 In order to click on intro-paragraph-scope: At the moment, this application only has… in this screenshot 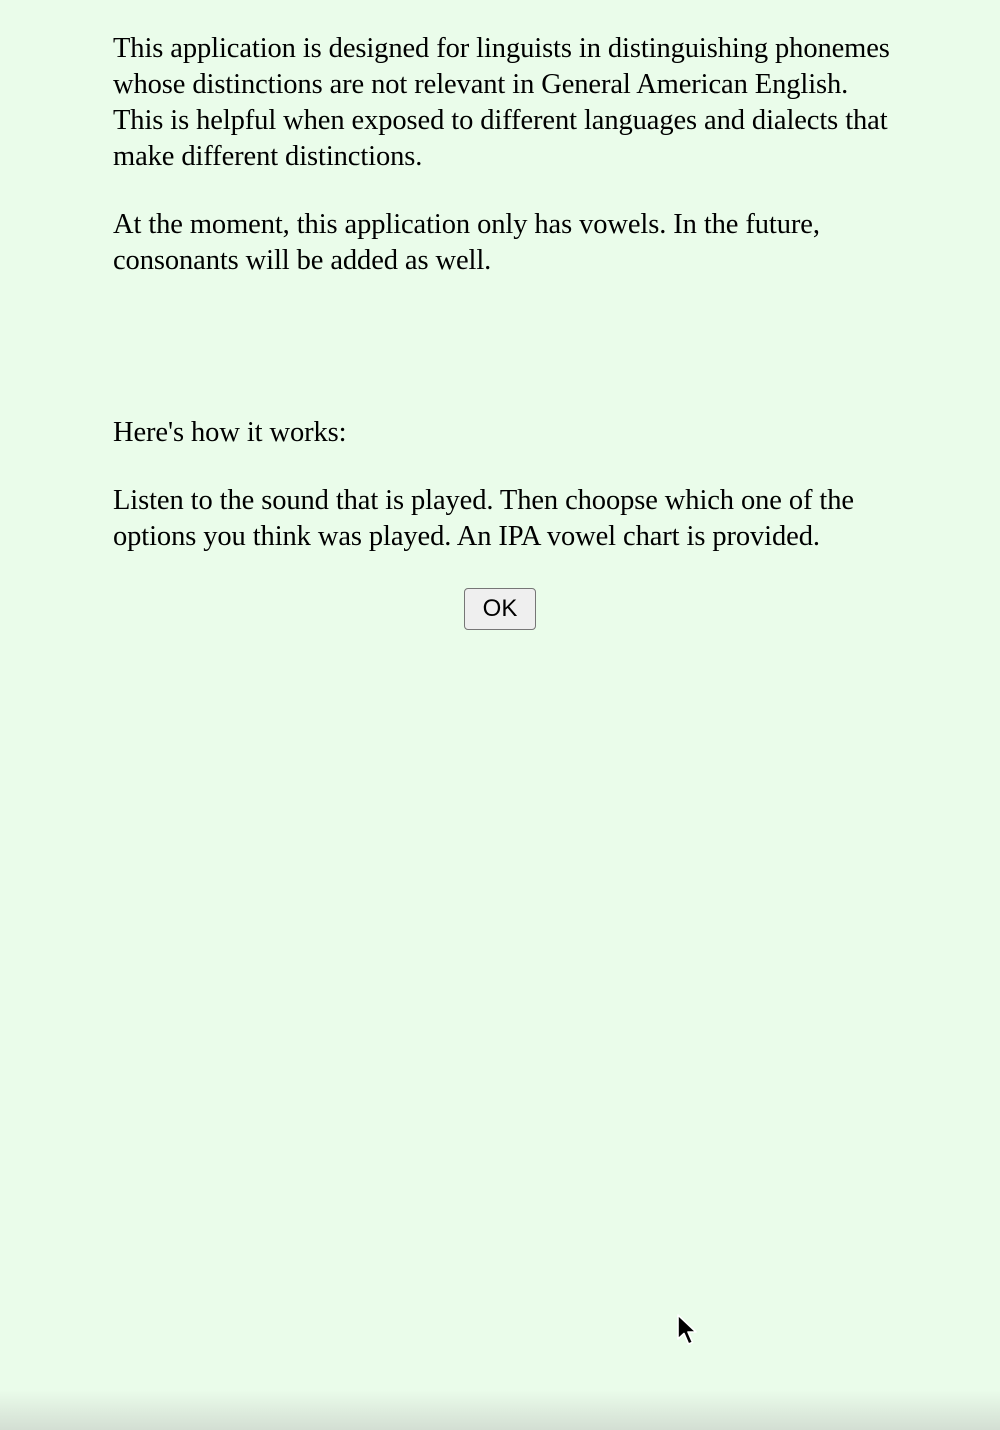, I will do `click(466, 242)`.